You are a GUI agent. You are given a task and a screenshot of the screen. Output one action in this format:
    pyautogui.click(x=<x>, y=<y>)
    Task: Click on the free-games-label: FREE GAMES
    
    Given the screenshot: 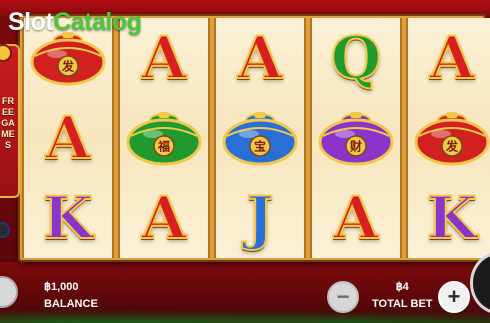 What is the action you would take?
    pyautogui.click(x=8, y=123)
    